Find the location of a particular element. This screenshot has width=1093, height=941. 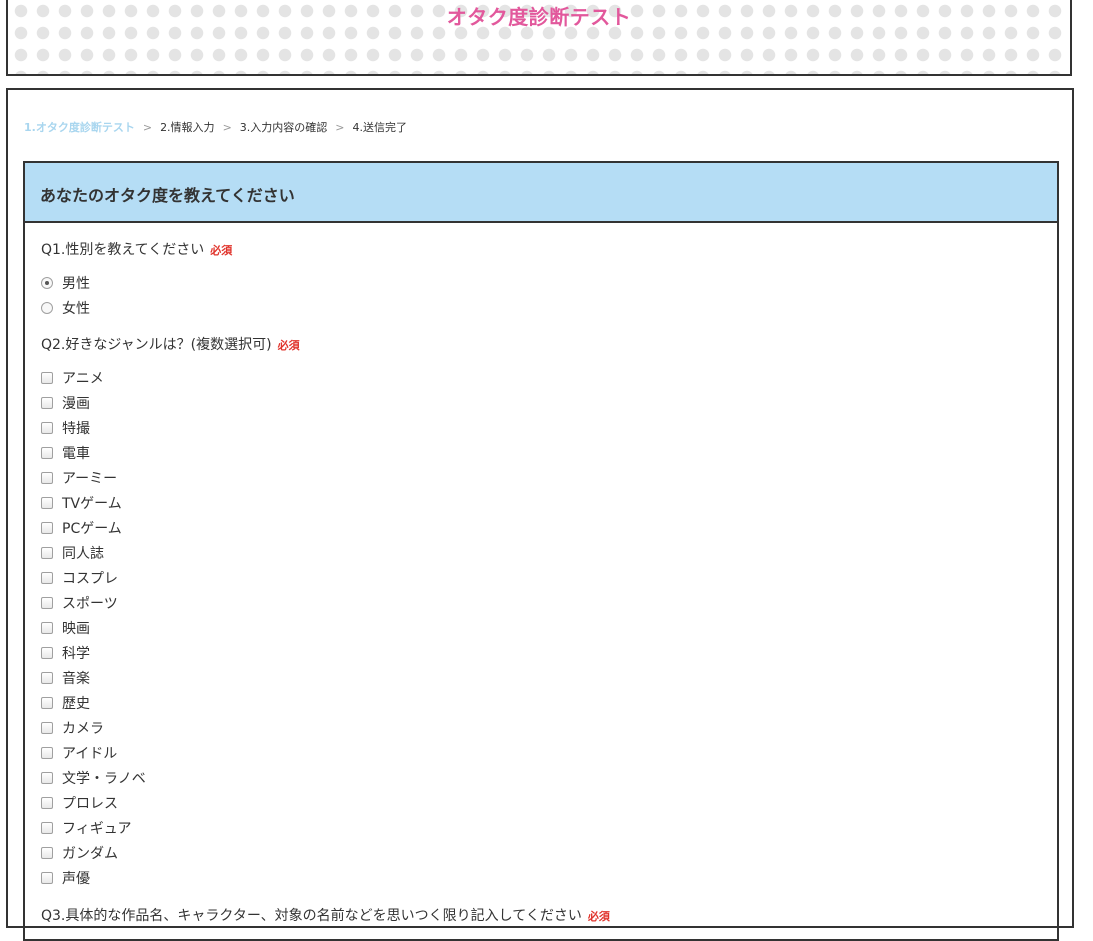

genre-option: アイドル is located at coordinates (79, 753).